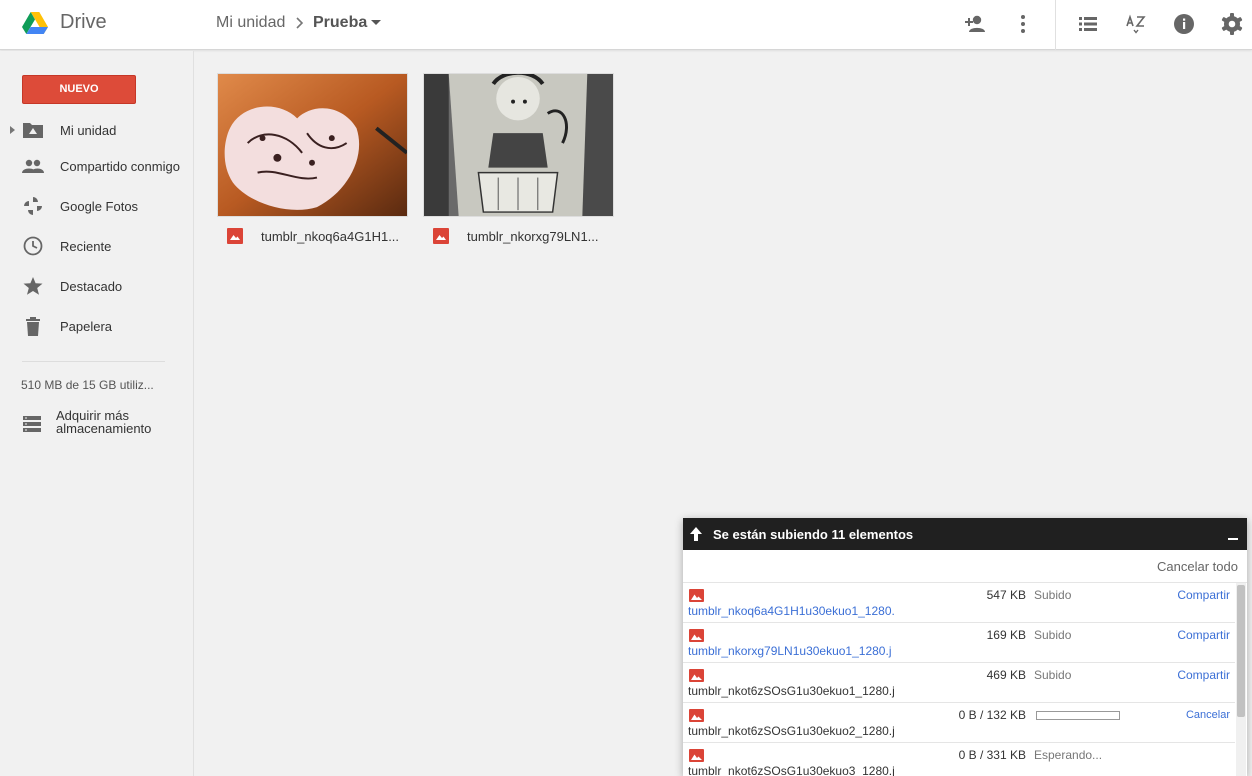  Describe the element at coordinates (1184, 24) in the screenshot. I see `info-icon` at that location.